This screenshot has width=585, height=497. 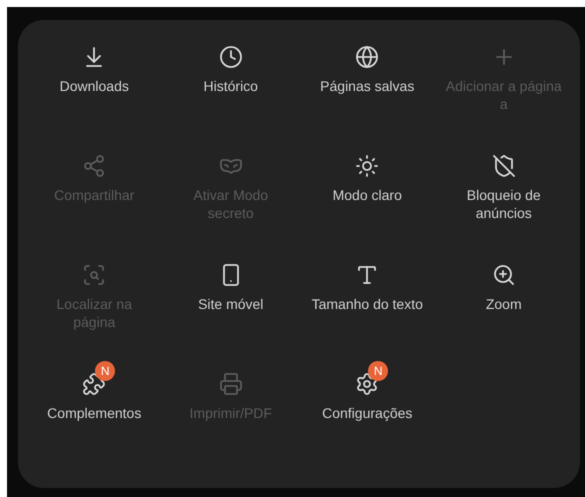 I want to click on menu-item-label: Páginas salvas, so click(x=367, y=86).